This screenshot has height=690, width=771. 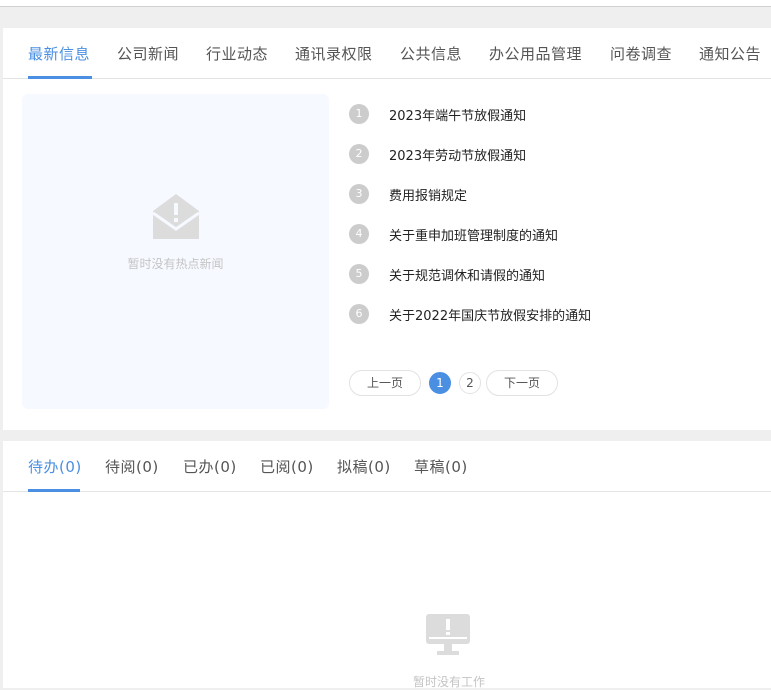 What do you see at coordinates (457, 154) in the screenshot?
I see `item-title: 2023年劳动节放假通知` at bounding box center [457, 154].